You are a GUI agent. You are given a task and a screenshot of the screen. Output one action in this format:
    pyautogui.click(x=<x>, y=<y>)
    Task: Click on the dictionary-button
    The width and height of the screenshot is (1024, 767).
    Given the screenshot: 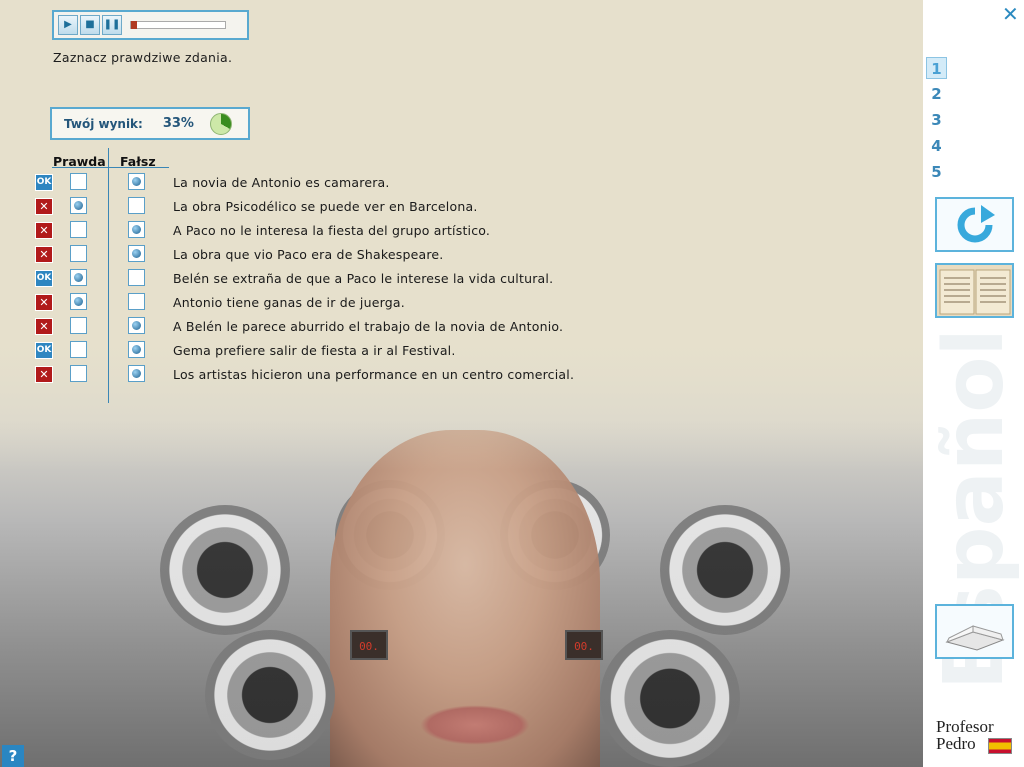 What is the action you would take?
    pyautogui.click(x=974, y=631)
    